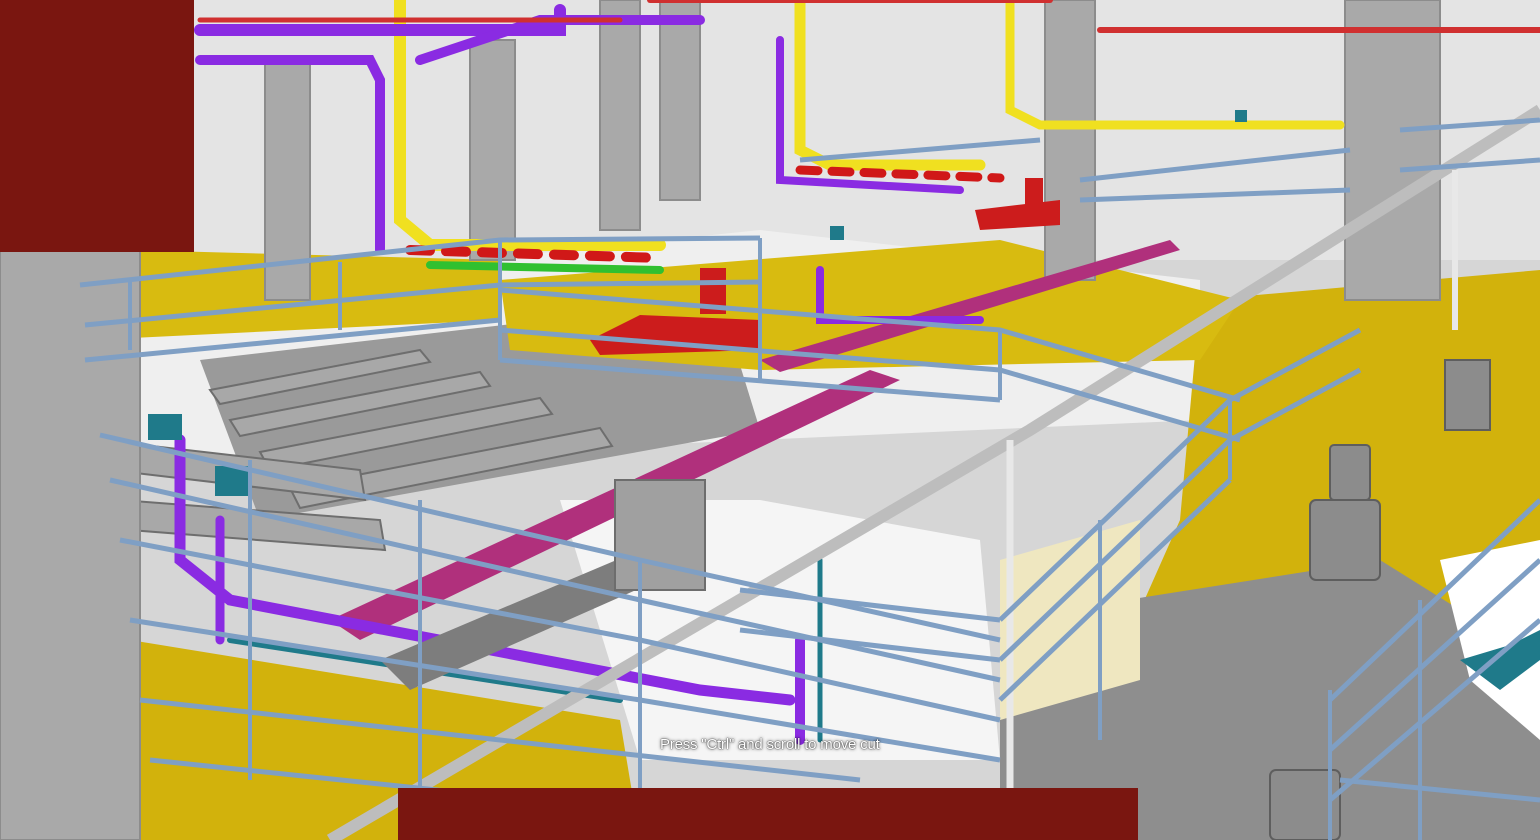 The height and width of the screenshot is (840, 1540). Describe the element at coordinates (770, 744) in the screenshot. I see `viewer-hint-text: Press "Ctrl" and scroll to move cut` at that location.